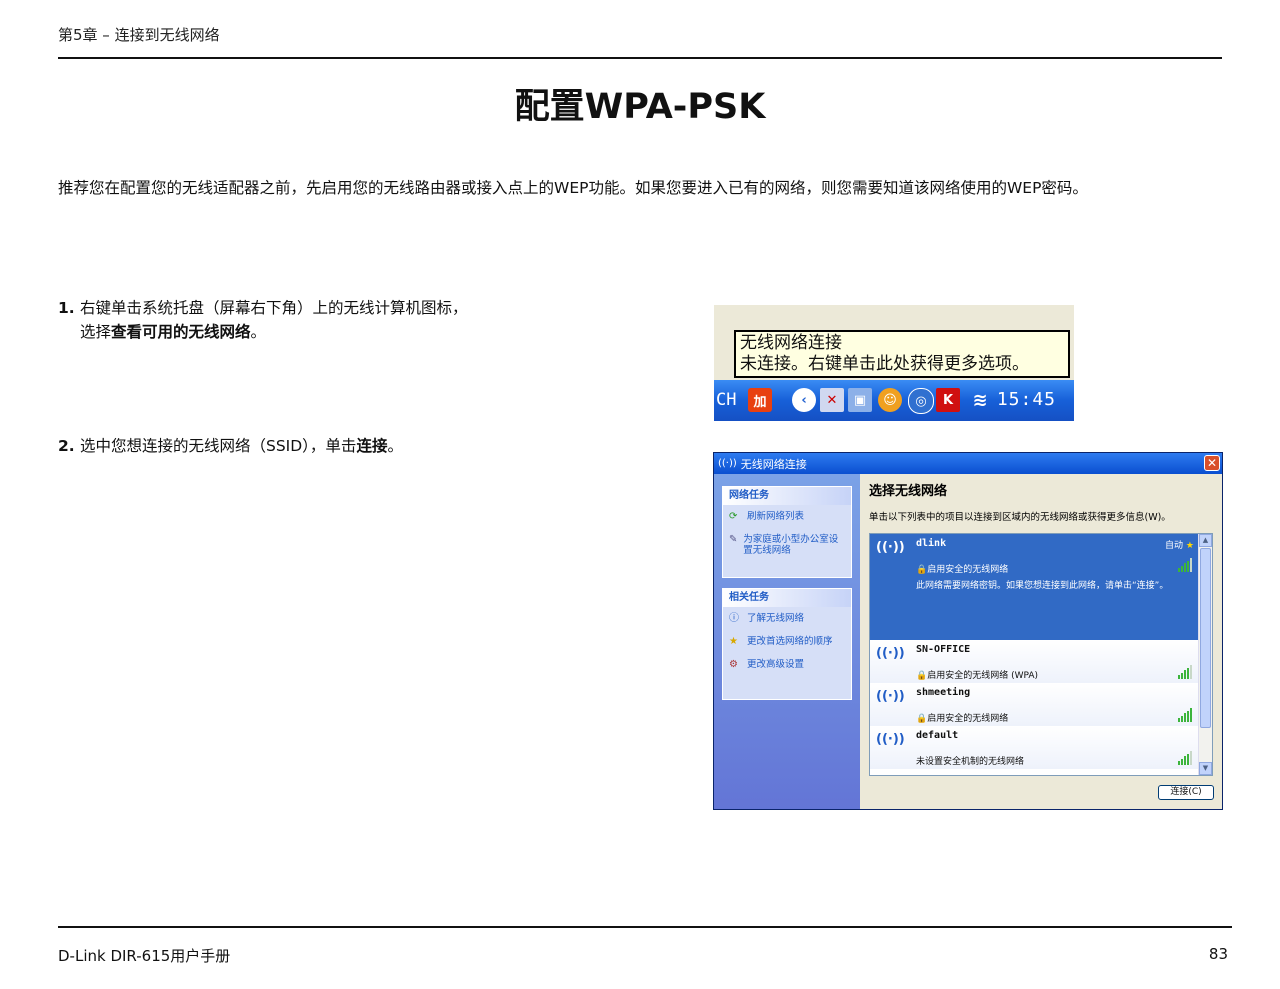 The image size is (1280, 989). I want to click on close-button: ✕, so click(1212, 463).